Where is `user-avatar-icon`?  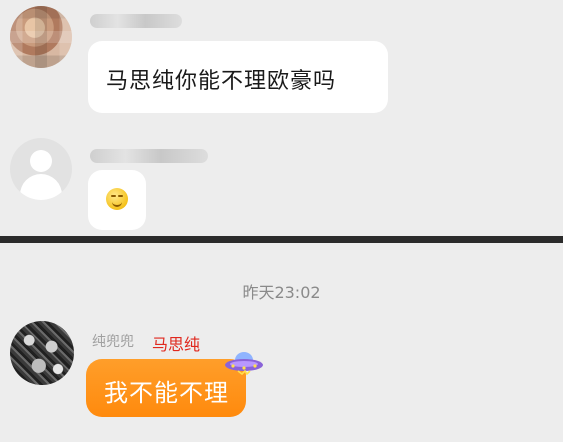 user-avatar-icon is located at coordinates (41, 169).